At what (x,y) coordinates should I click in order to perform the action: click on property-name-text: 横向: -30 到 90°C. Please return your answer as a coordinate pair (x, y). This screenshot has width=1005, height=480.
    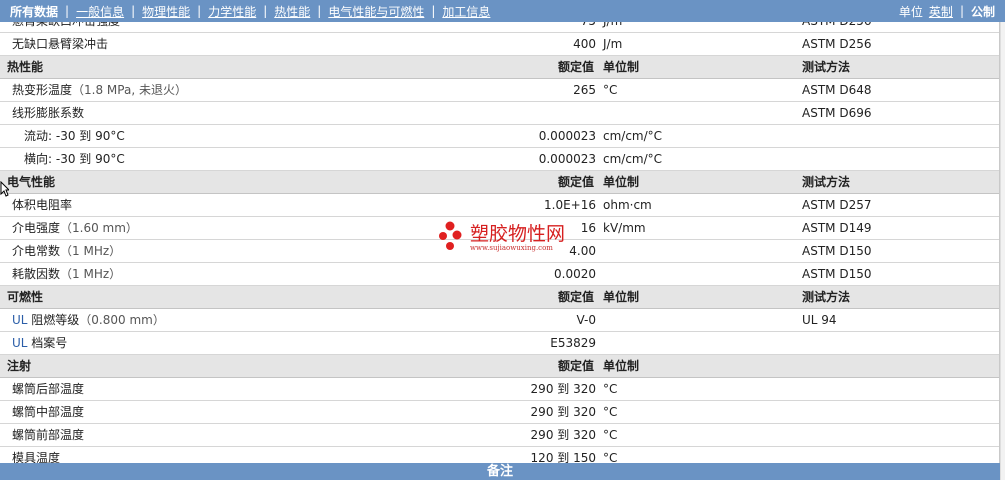
    Looking at the image, I should click on (74, 159).